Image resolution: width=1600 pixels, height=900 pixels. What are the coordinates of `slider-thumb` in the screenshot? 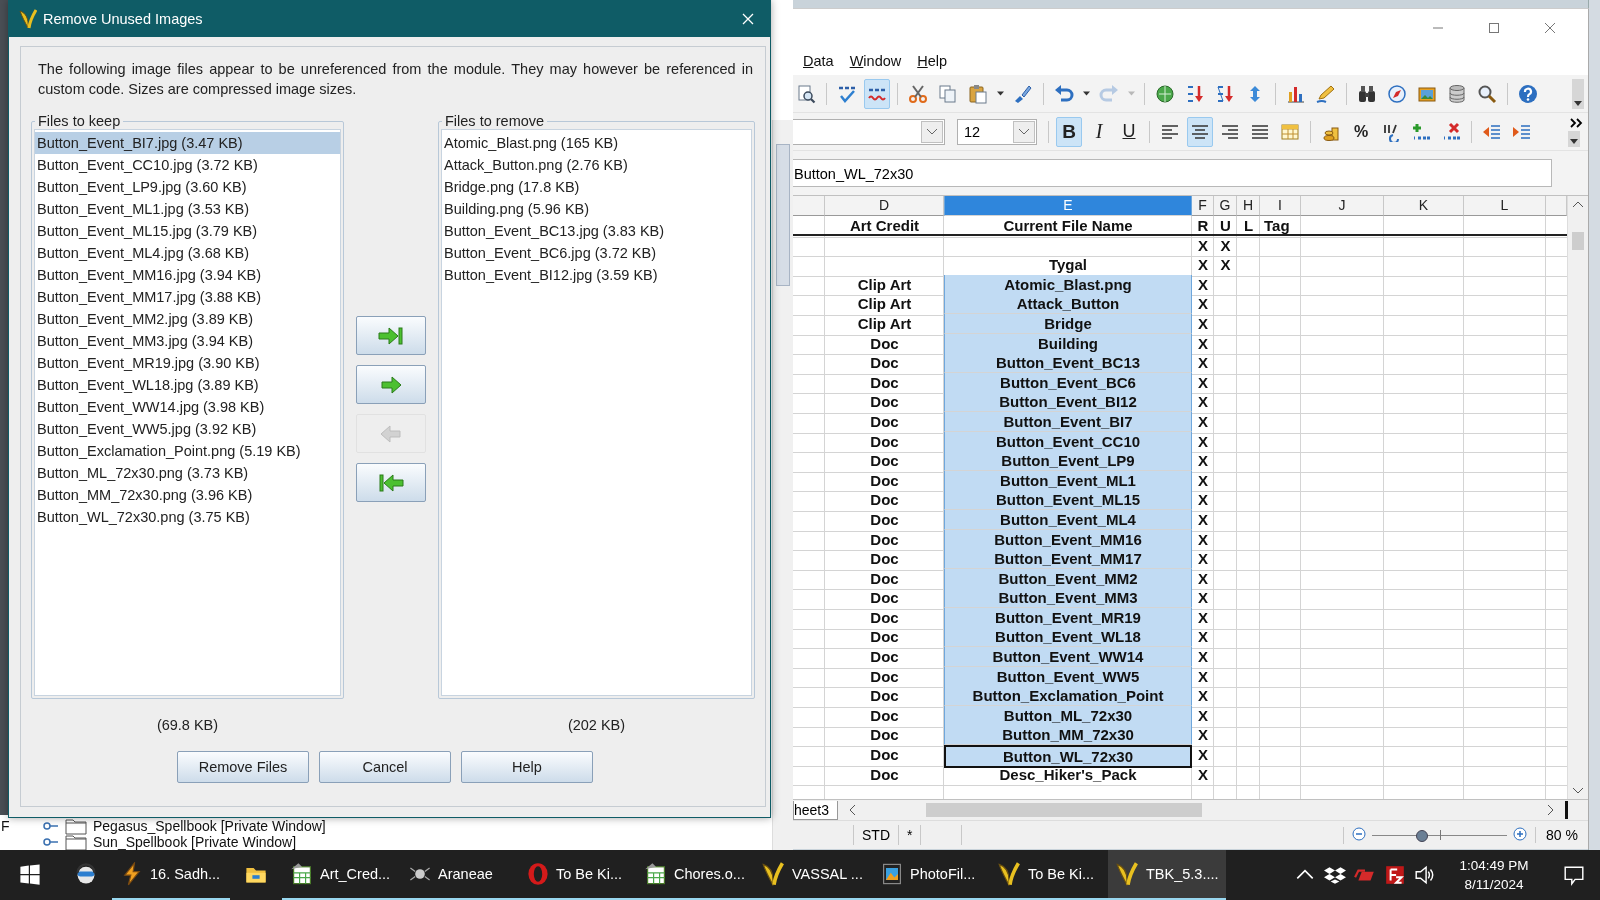 It's located at (1421, 836).